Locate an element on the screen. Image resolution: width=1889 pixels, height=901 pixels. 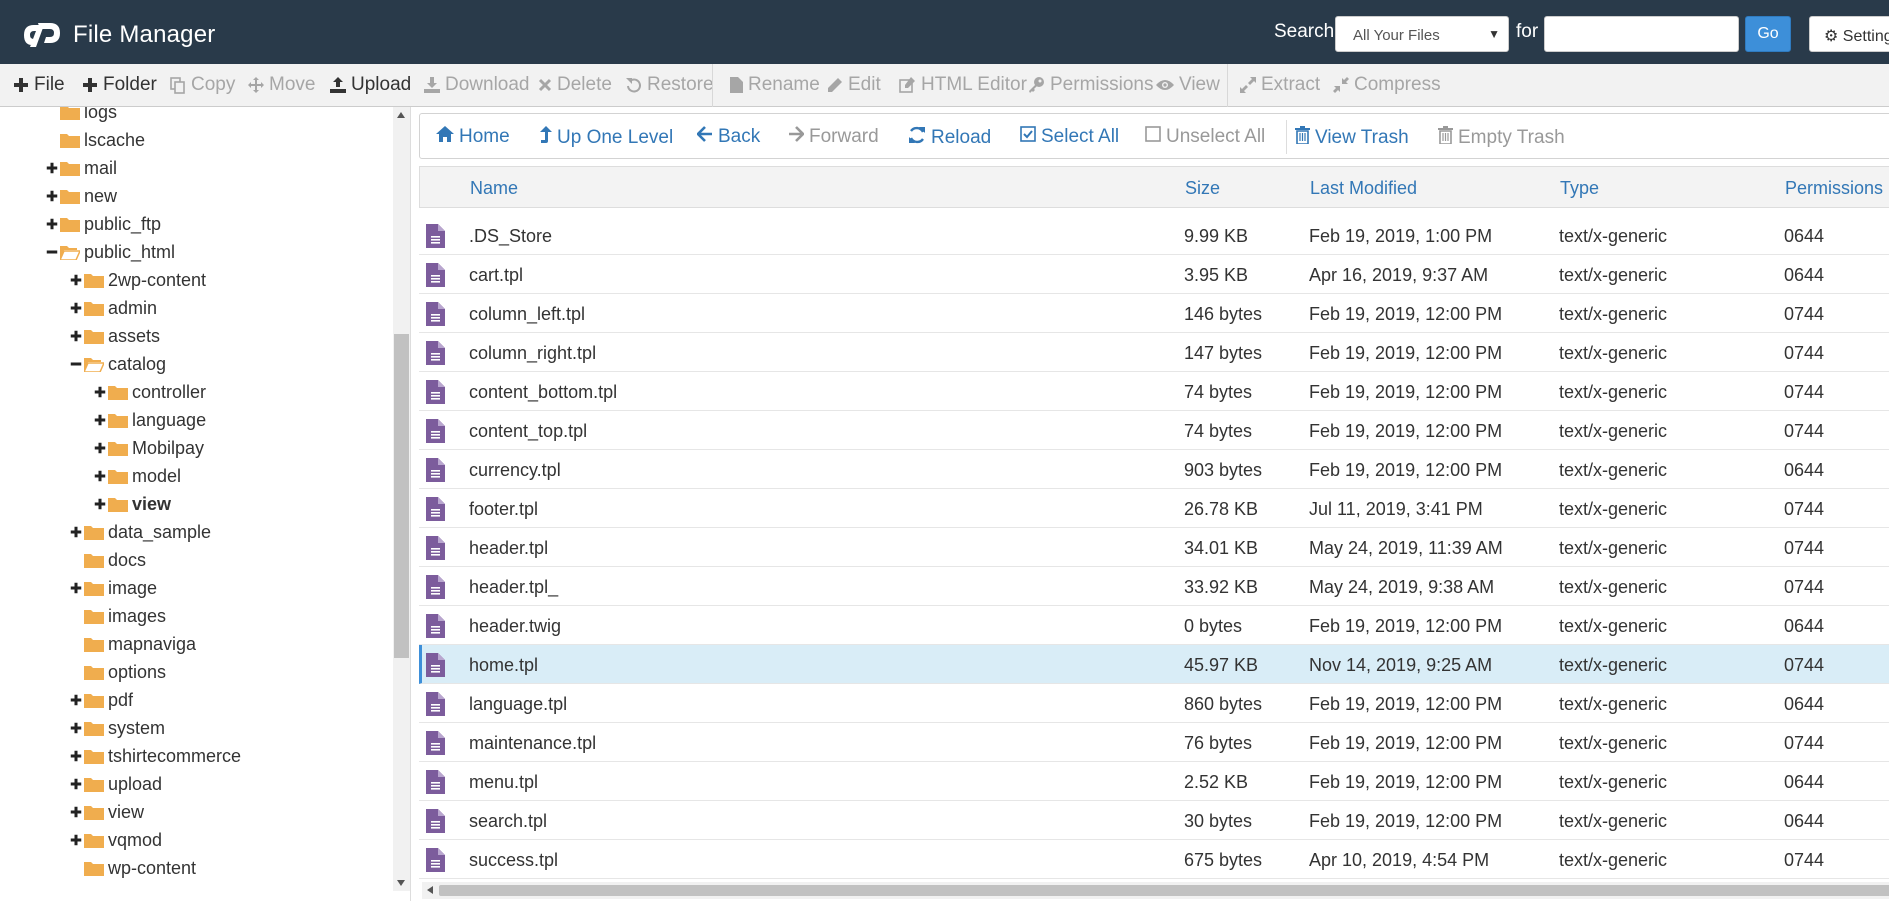
settings-button: ⚙ Settings is located at coordinates (1849, 34).